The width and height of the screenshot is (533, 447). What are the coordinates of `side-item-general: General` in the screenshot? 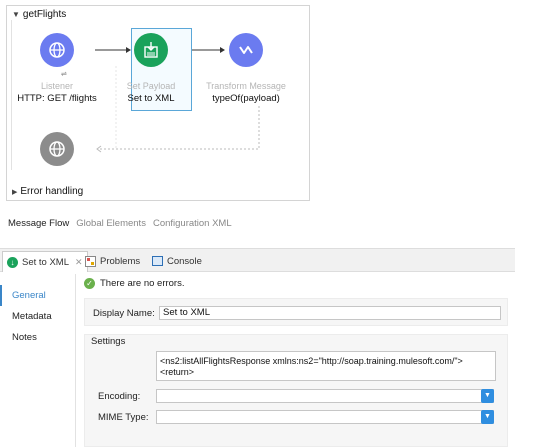 It's located at (38, 295).